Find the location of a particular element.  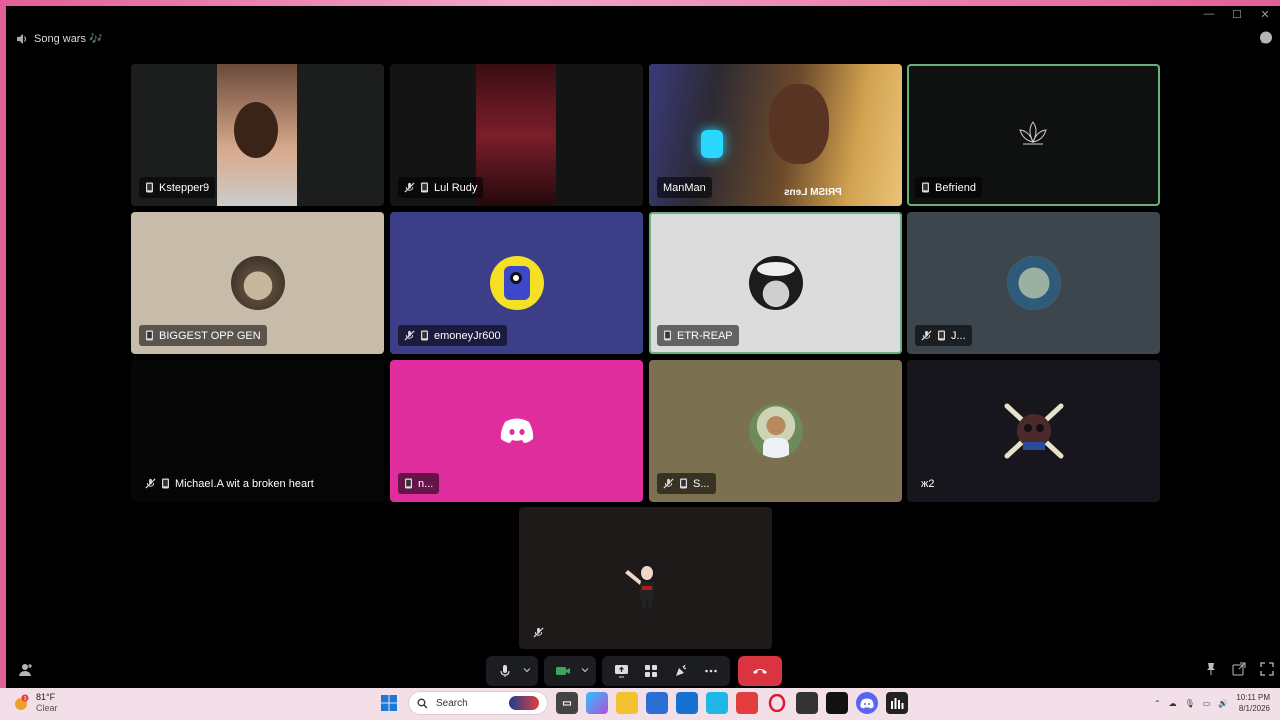

camera-icon is located at coordinates (563, 671).